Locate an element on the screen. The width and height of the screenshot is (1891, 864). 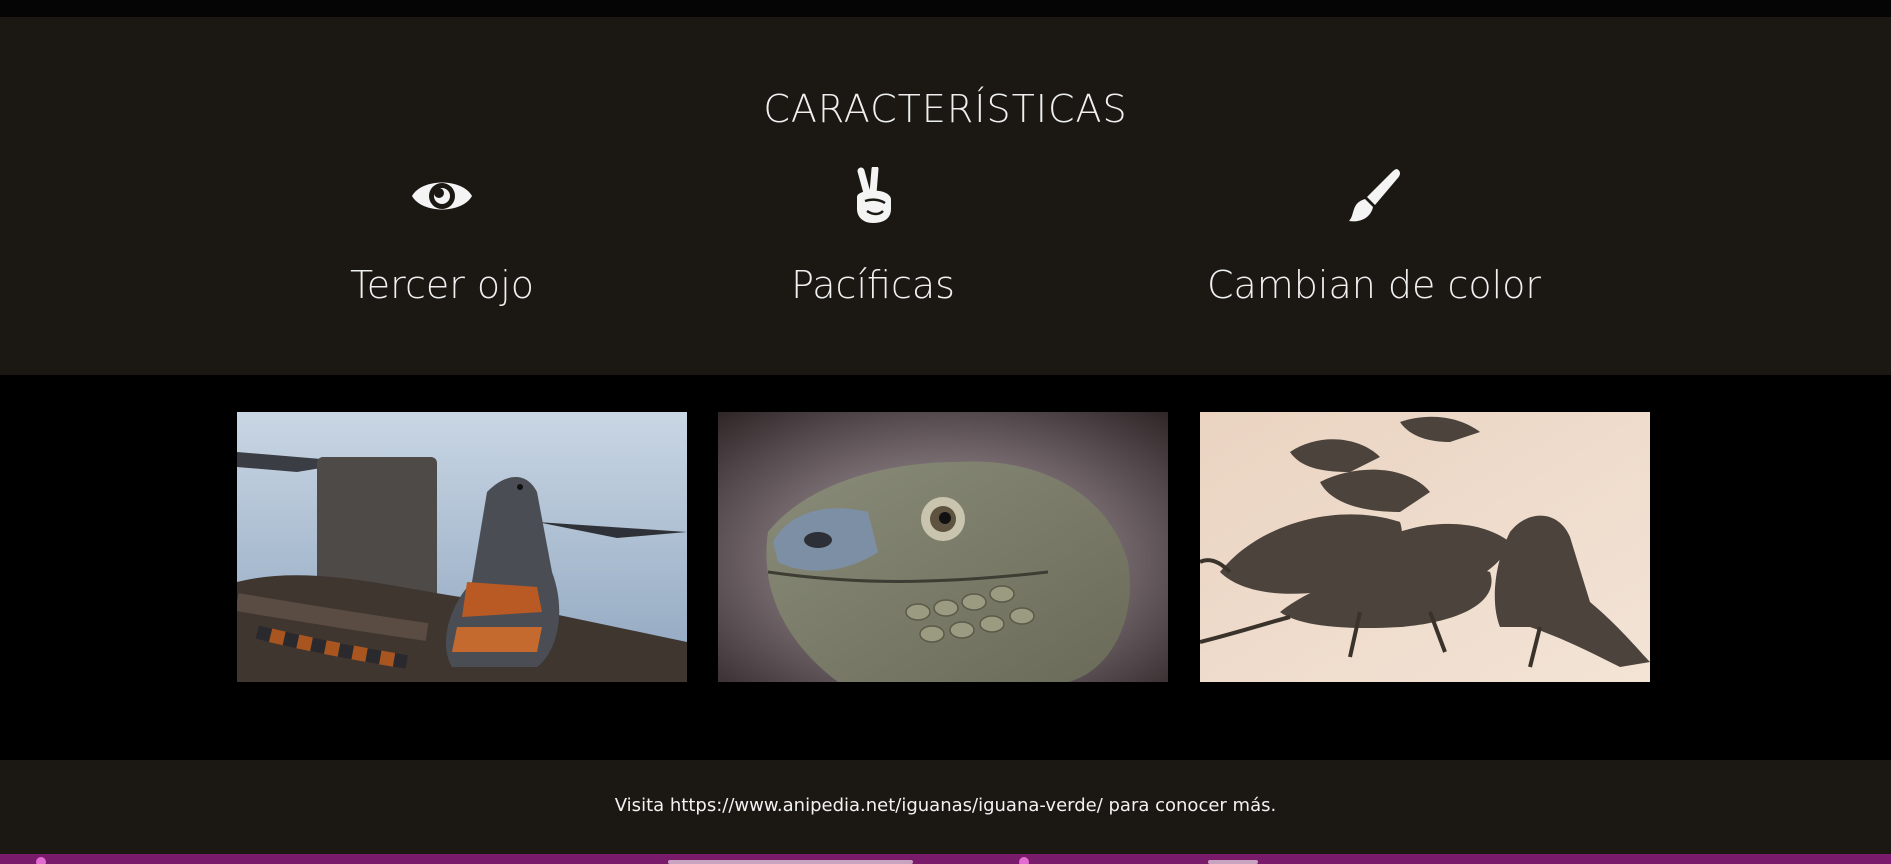
features-title: CARACTERÍSTICAS is located at coordinates (945, 109).